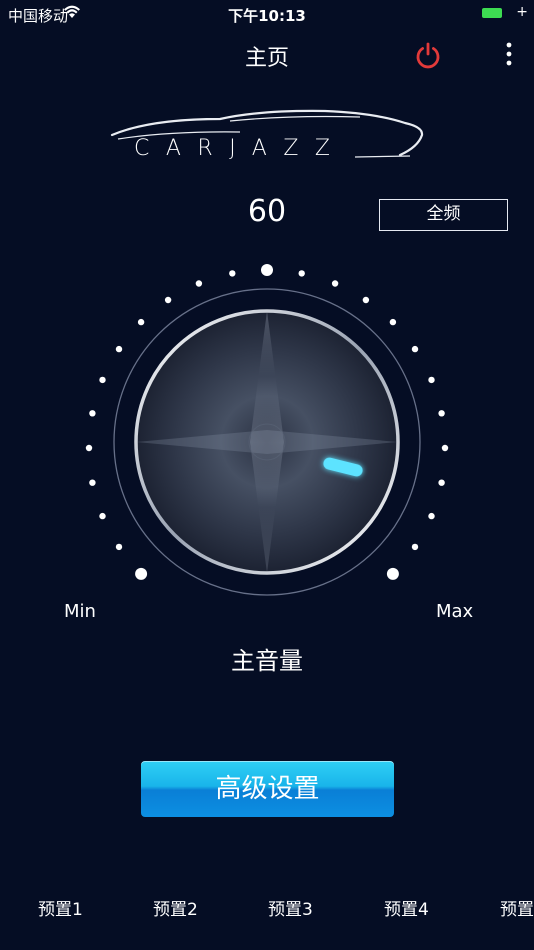 The image size is (534, 950). What do you see at coordinates (522, 12) in the screenshot?
I see `charging-indicator: +` at bounding box center [522, 12].